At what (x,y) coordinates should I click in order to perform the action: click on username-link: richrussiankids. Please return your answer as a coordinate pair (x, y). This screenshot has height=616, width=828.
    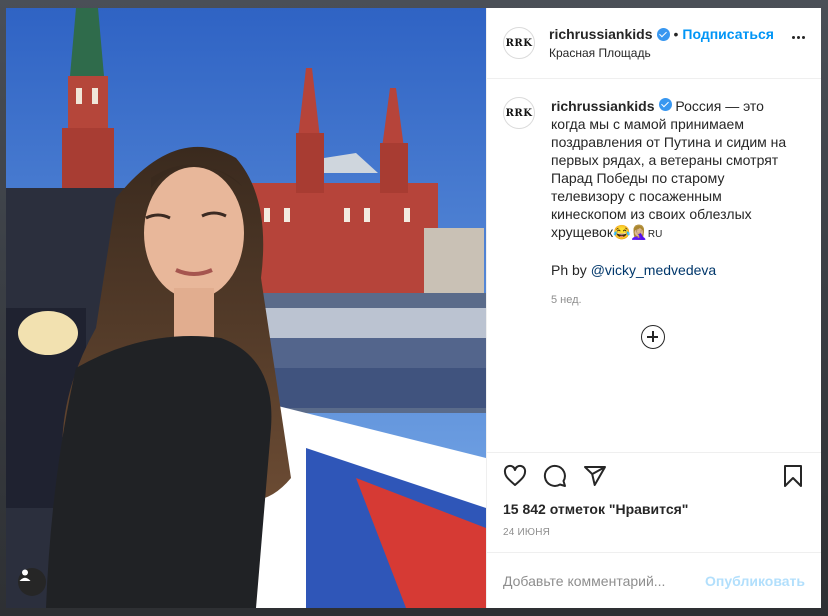
    Looking at the image, I should click on (601, 34).